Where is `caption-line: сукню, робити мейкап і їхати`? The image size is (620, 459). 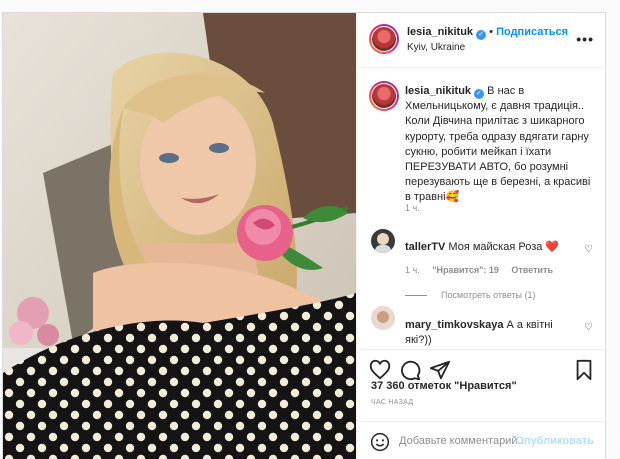 caption-line: сукню, робити мейкап і їхати is located at coordinates (478, 151).